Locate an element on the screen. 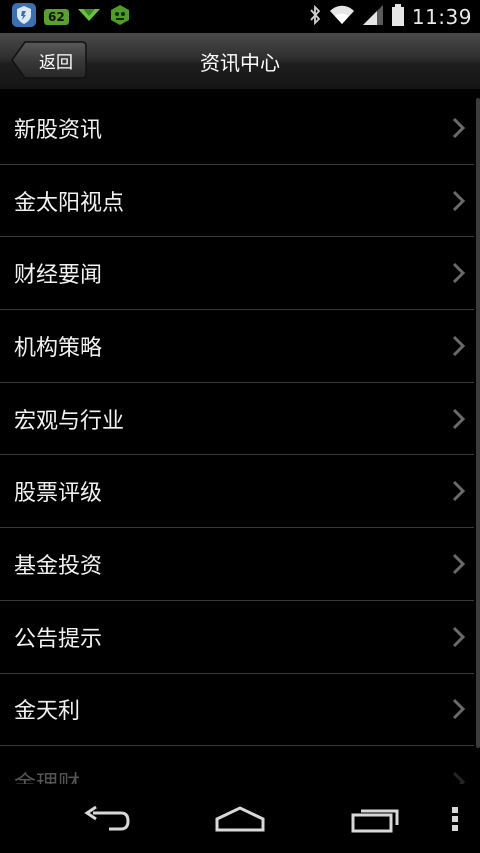  list-item-label: 金太阳视点 is located at coordinates (69, 203).